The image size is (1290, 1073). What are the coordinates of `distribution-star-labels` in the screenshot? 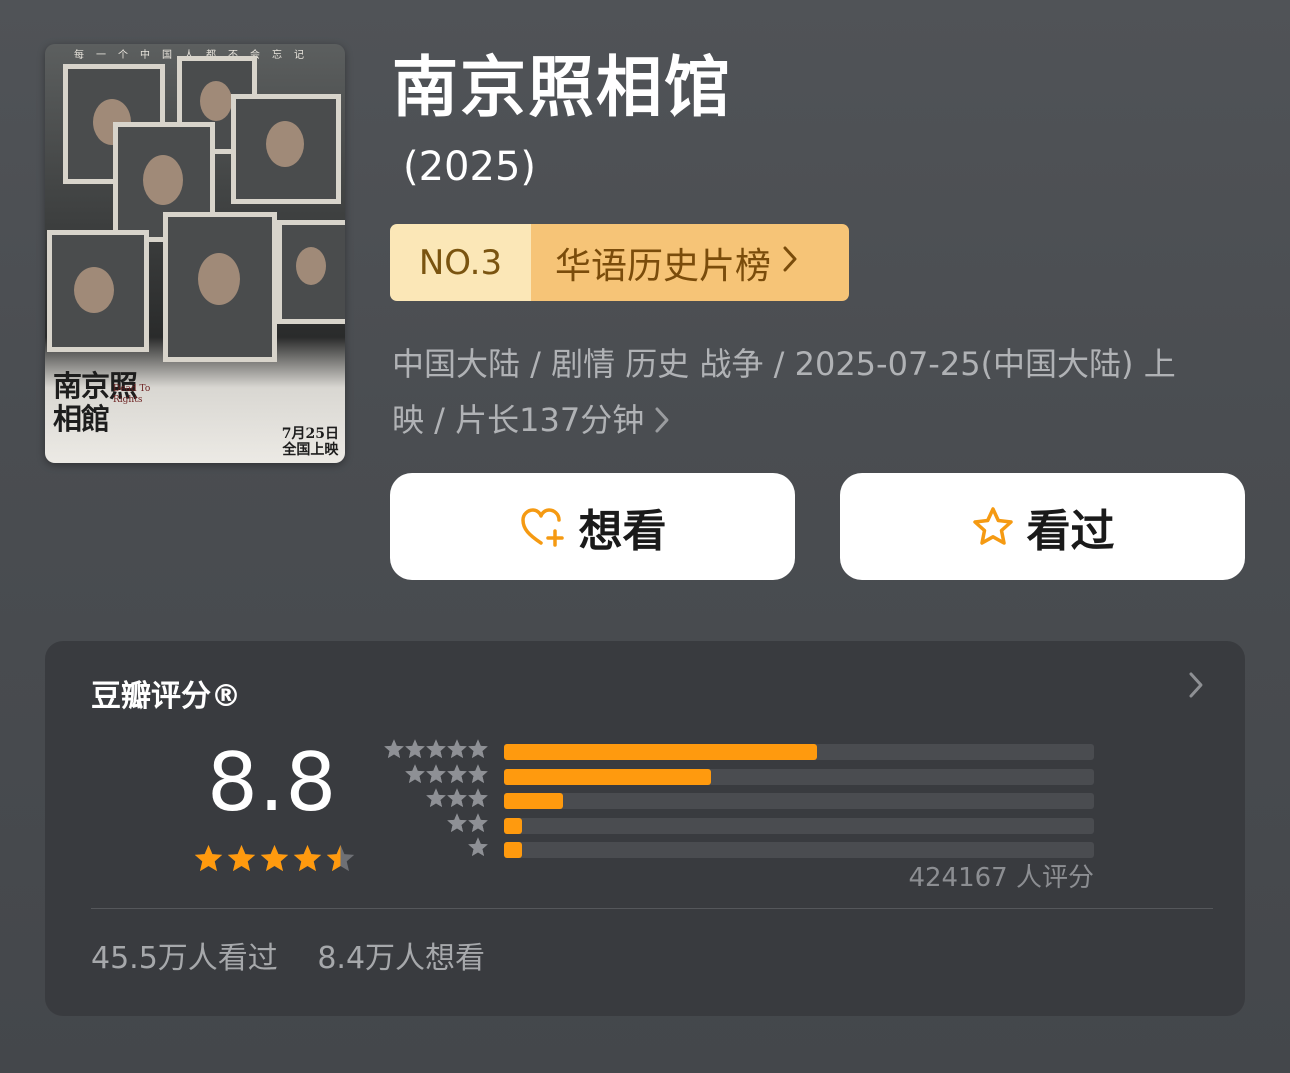 It's located at (436, 800).